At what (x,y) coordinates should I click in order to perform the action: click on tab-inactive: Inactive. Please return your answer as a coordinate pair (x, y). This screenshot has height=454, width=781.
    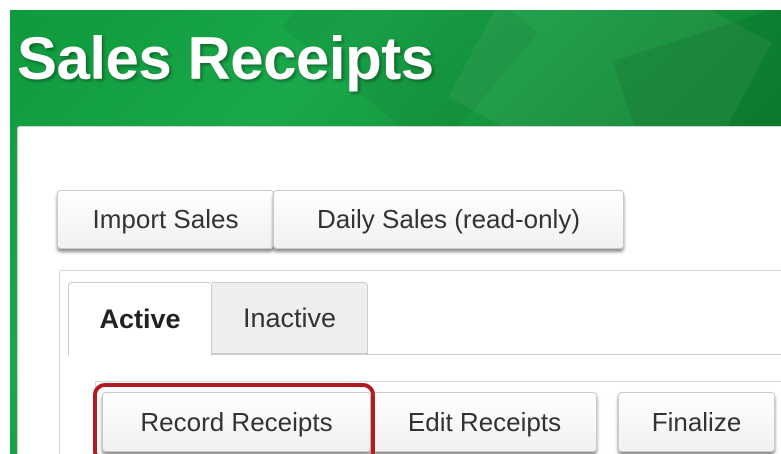
    Looking at the image, I should click on (290, 318).